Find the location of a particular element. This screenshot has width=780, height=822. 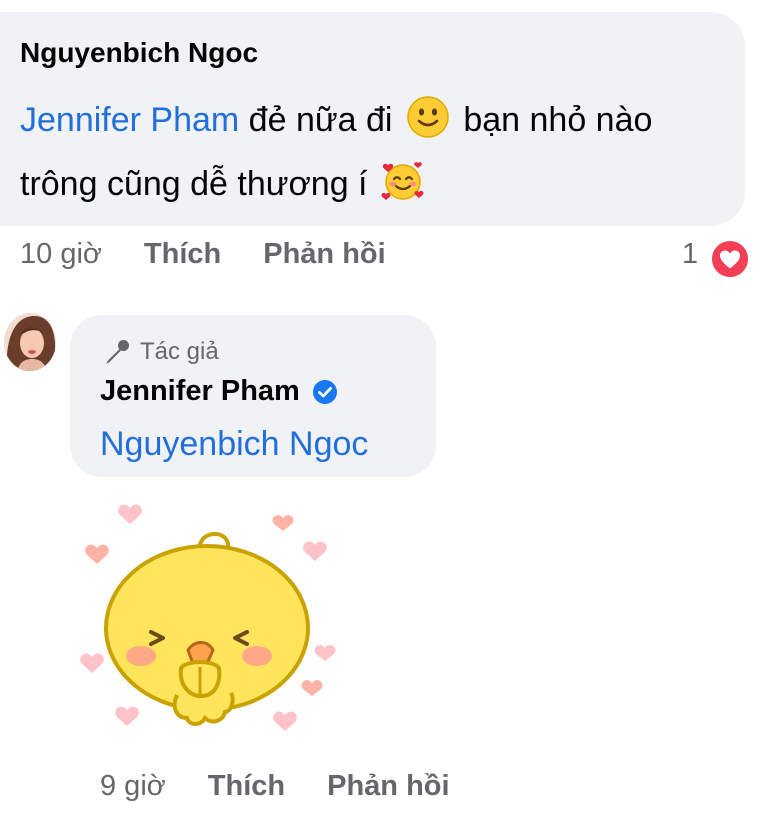

comment-author: Nguyenbich Ngoc is located at coordinates (139, 53).